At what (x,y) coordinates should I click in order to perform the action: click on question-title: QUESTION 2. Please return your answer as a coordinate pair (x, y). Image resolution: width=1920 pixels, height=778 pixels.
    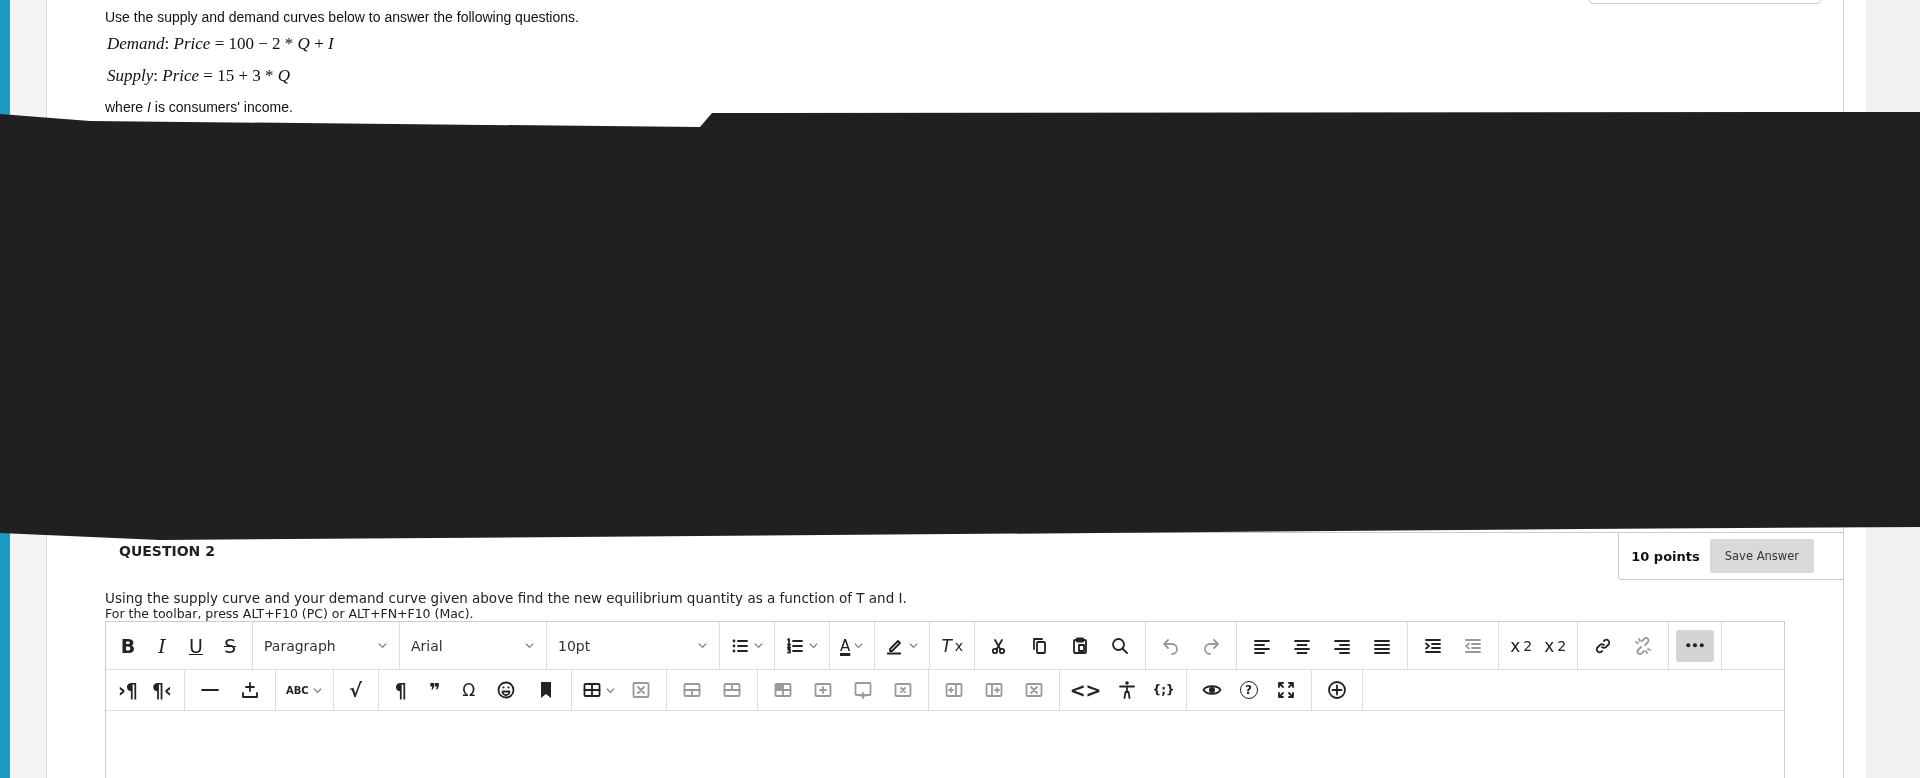
    Looking at the image, I should click on (166, 550).